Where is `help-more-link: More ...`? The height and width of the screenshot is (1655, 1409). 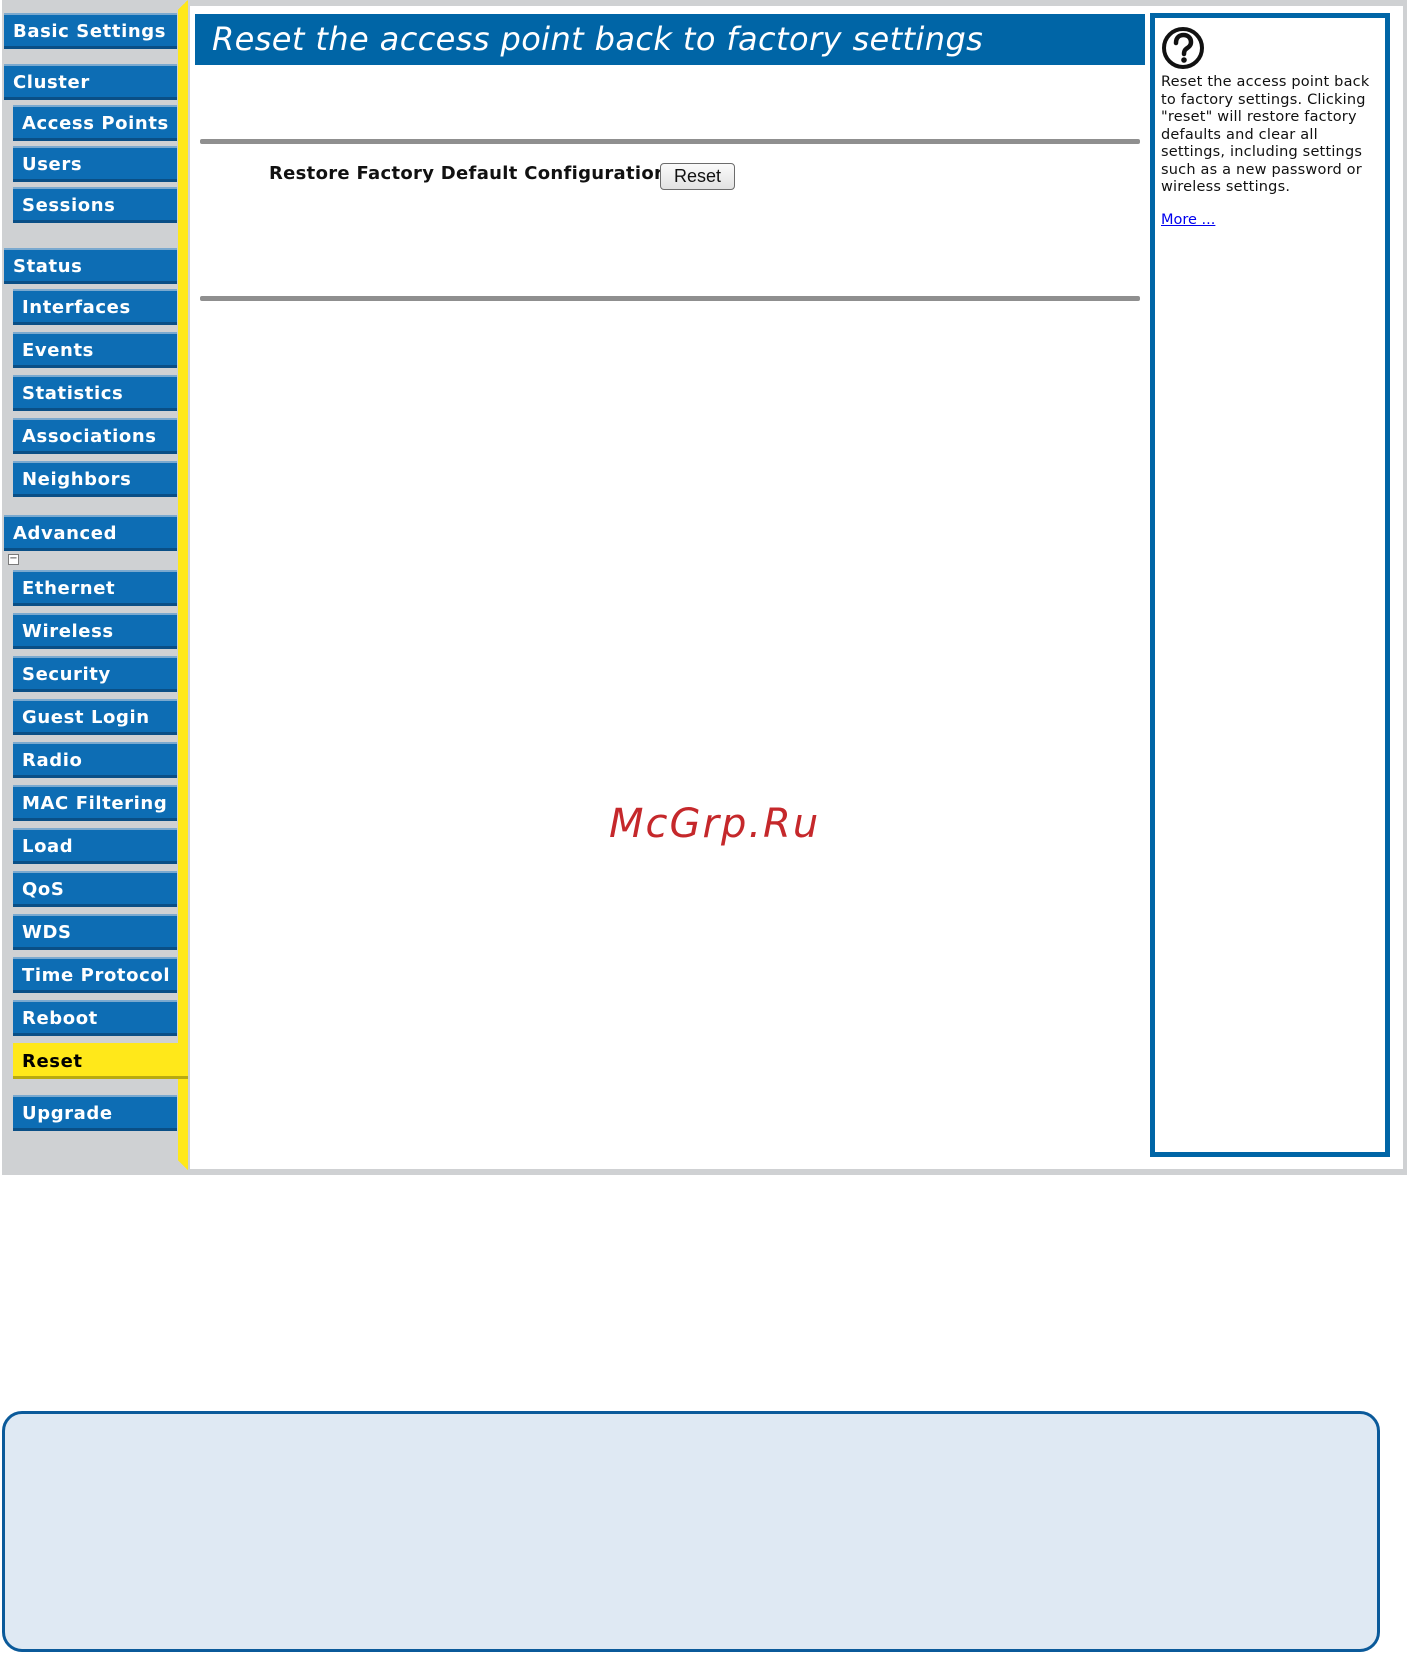
help-more-link: More ... is located at coordinates (1188, 220).